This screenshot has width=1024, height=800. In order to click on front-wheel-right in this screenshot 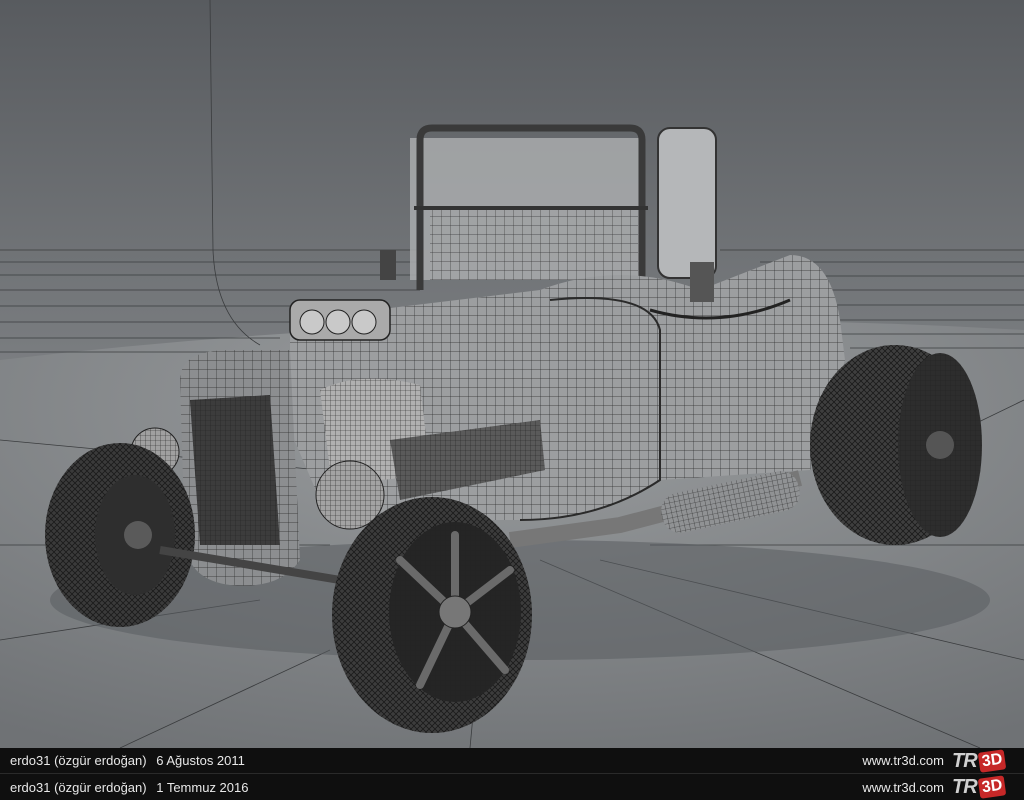, I will do `click(432, 615)`.